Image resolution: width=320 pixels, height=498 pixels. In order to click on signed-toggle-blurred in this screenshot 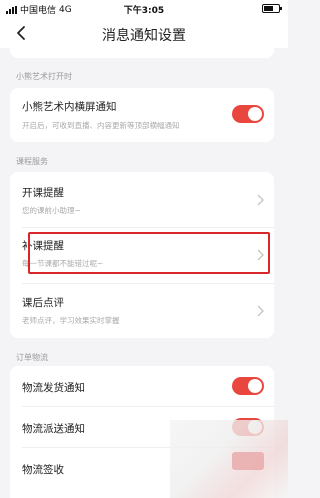, I will do `click(248, 461)`.